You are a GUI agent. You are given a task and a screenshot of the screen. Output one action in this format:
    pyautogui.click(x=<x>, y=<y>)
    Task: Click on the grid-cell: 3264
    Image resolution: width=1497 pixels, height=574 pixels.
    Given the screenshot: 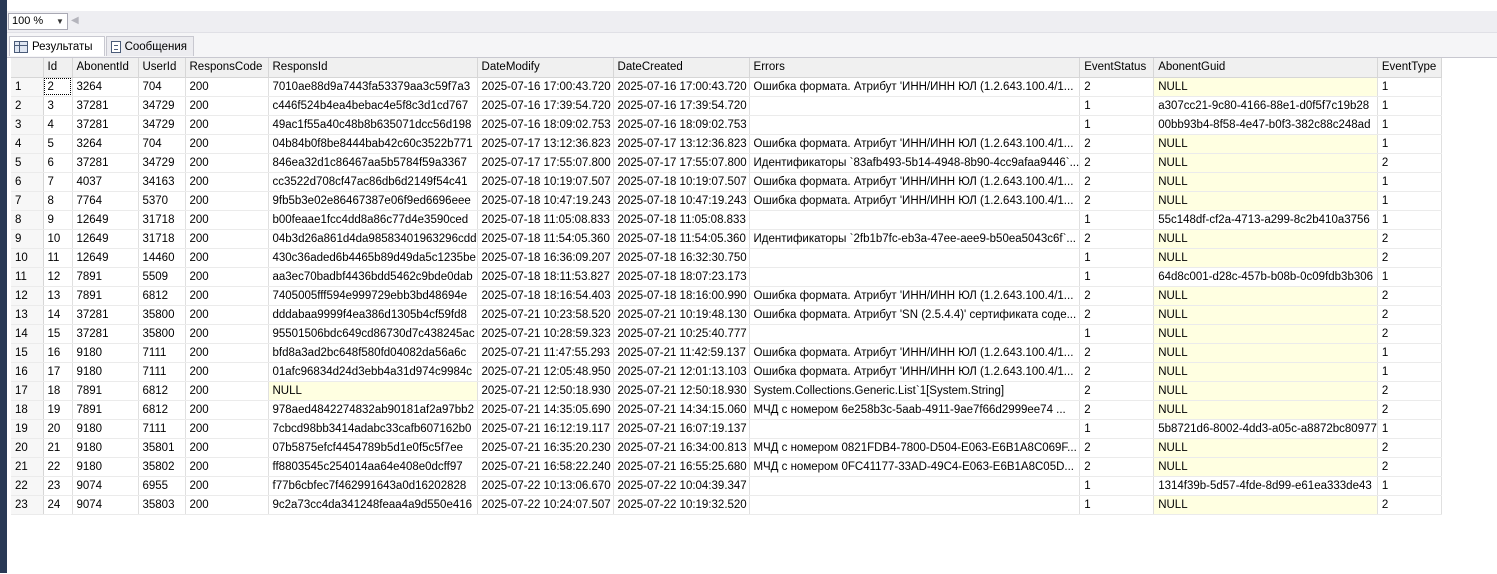 What is the action you would take?
    pyautogui.click(x=105, y=87)
    